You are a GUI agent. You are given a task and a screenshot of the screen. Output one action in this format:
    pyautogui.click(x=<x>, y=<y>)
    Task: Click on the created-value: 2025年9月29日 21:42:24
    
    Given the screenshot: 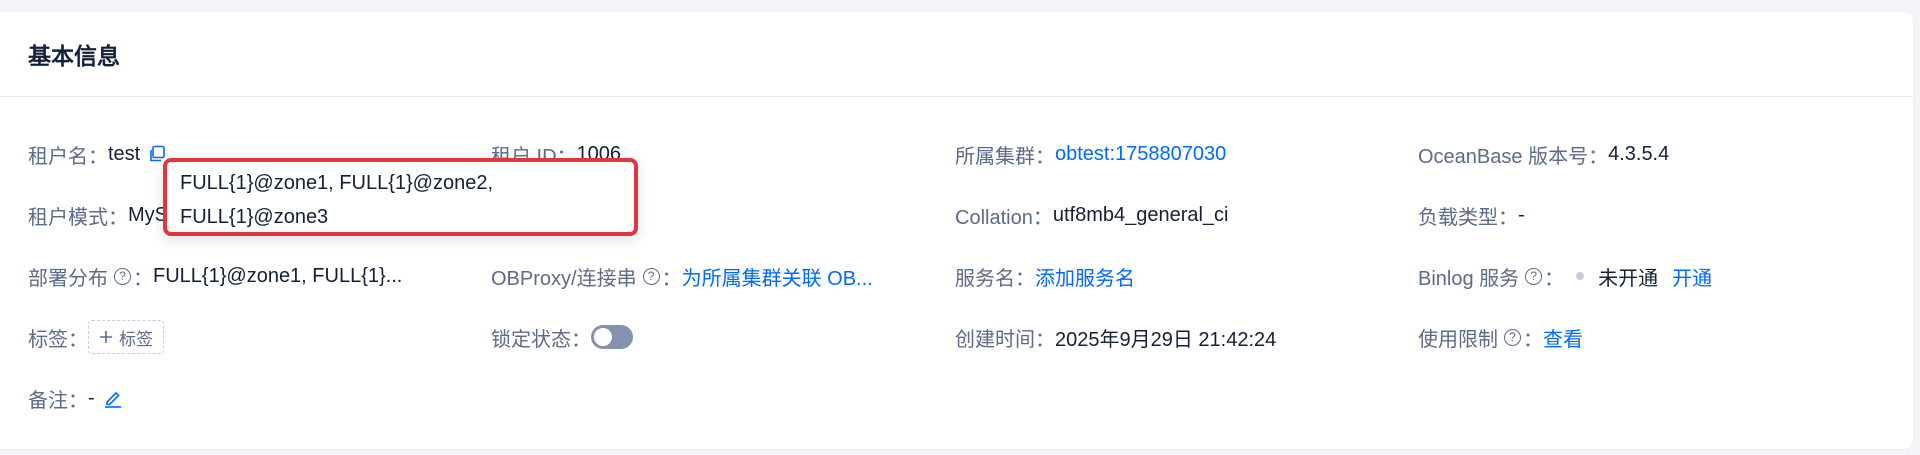 What is the action you would take?
    pyautogui.click(x=1166, y=339)
    